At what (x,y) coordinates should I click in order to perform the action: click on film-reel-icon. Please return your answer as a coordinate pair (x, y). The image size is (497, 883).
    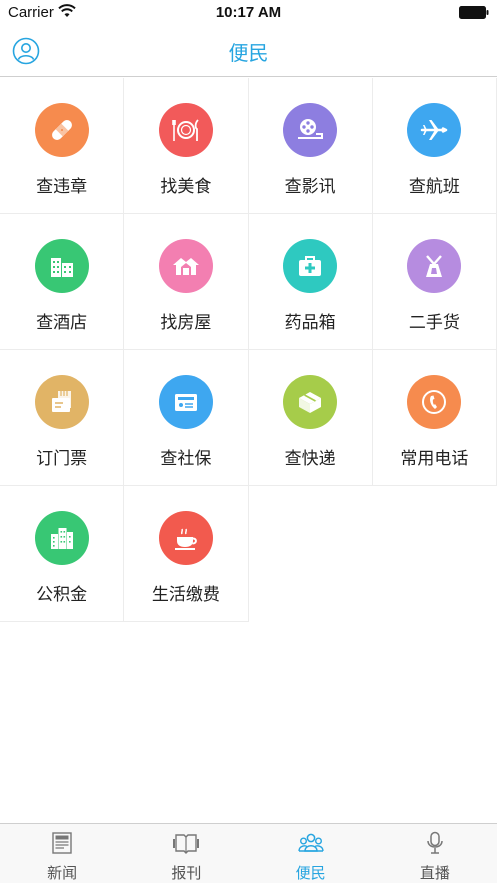
    Looking at the image, I should click on (310, 130).